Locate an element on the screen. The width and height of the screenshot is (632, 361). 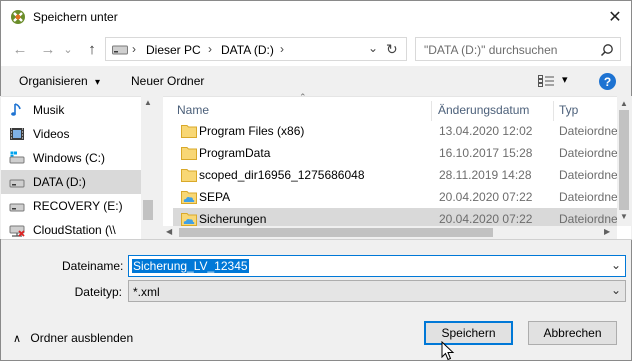
file-date: 28.11.2019 14:28 is located at coordinates (485, 175).